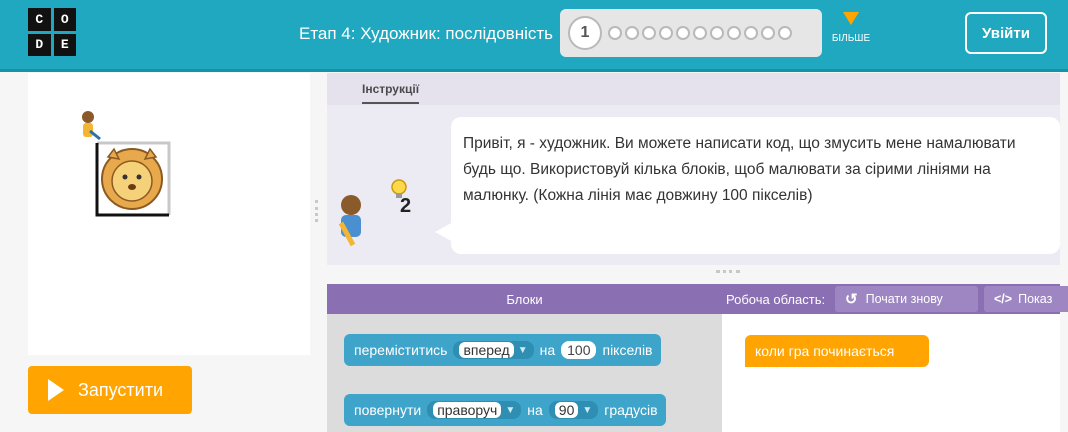 This screenshot has width=1068, height=432. I want to click on move-direction-value: вперед, so click(486, 350).